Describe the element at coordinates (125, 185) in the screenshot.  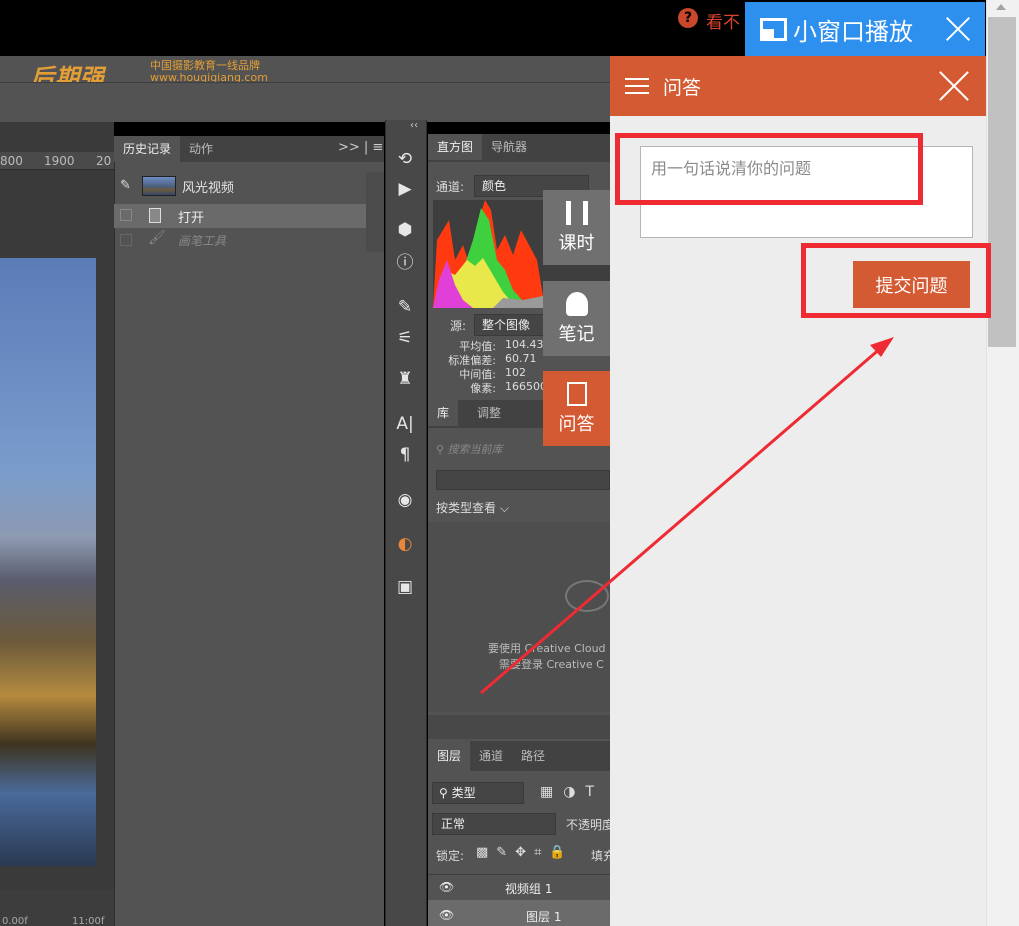
I see `brush-icon: ✎` at that location.